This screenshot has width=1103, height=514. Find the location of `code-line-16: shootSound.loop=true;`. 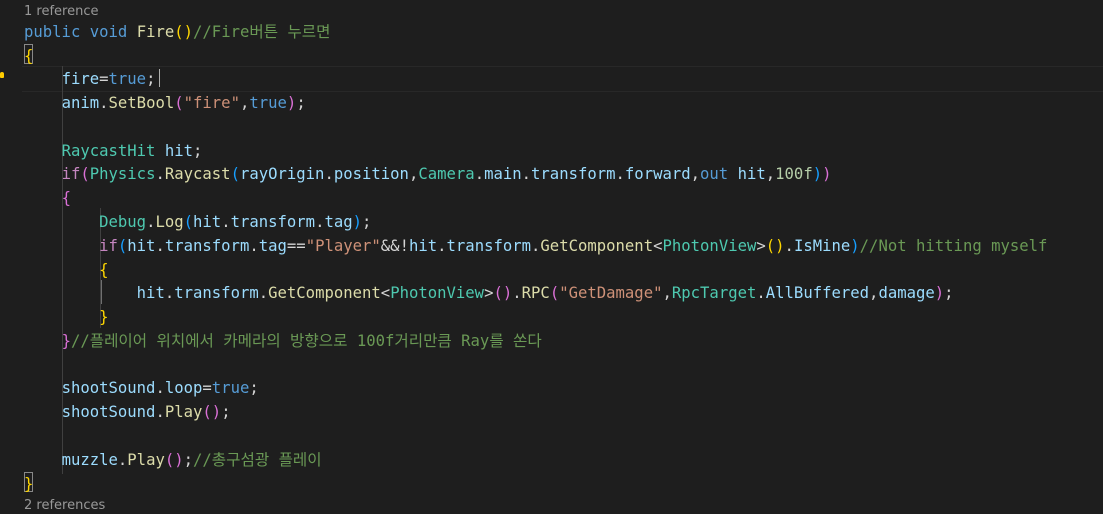

code-line-16: shootSound.loop=true; is located at coordinates (160, 388).